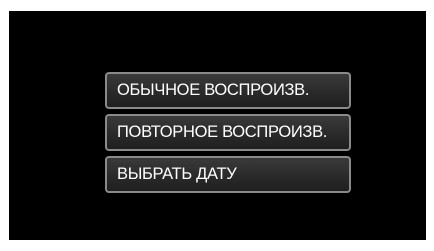 The image size is (434, 251). I want to click on repeat-playback-button: ПОВТОРНОЕ ВОСПРОИЗВ., so click(228, 132).